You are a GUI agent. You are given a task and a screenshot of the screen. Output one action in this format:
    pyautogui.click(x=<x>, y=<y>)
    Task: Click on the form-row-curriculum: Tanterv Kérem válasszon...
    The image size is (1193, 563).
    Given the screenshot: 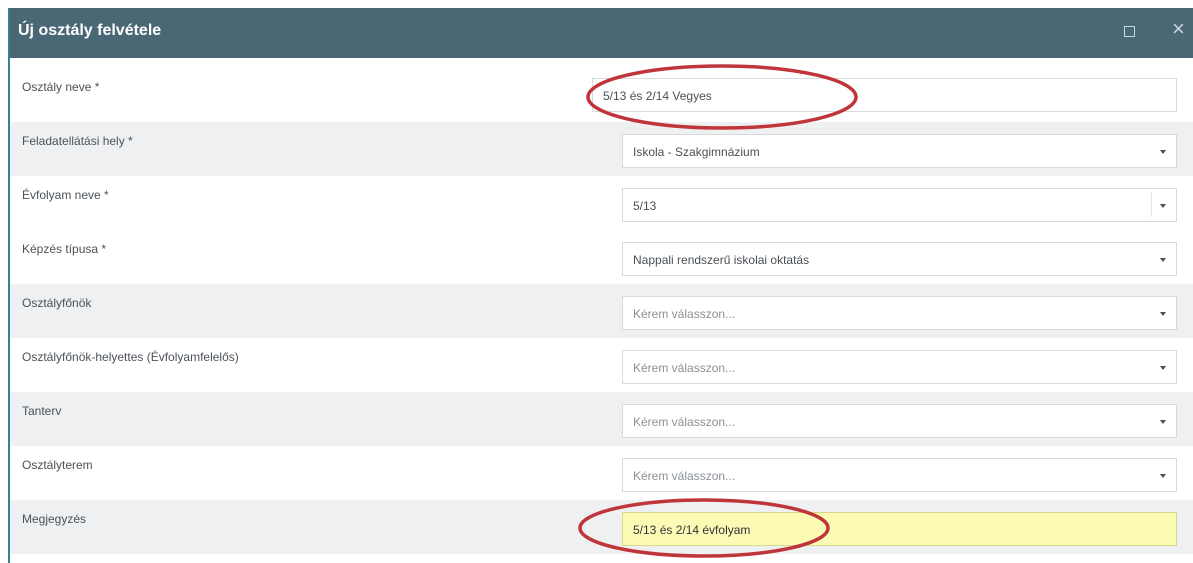 What is the action you would take?
    pyautogui.click(x=601, y=419)
    